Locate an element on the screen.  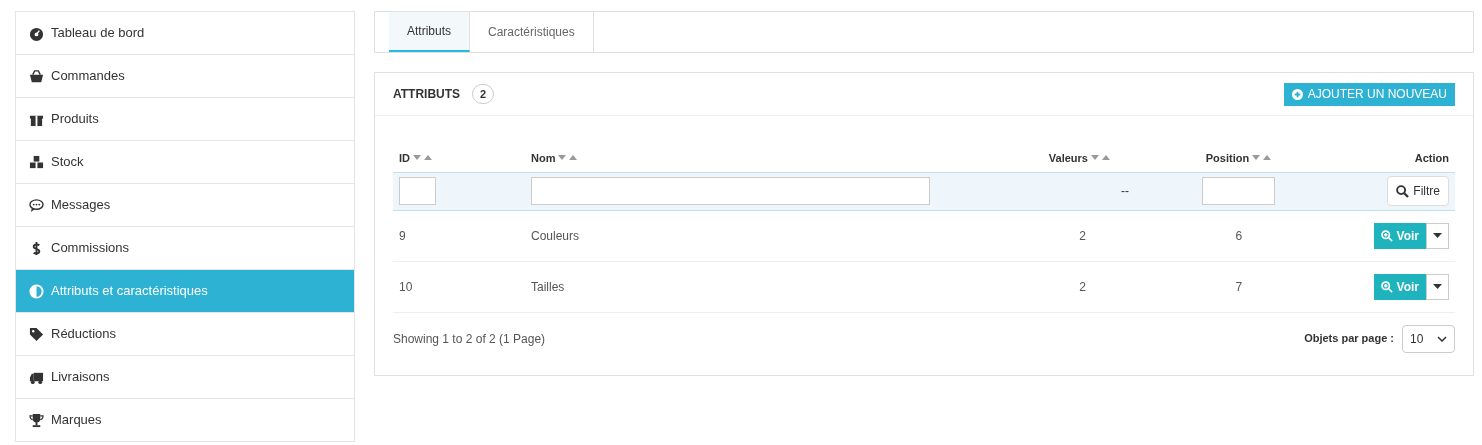
column-header: Valeurs is located at coordinates (1079, 157).